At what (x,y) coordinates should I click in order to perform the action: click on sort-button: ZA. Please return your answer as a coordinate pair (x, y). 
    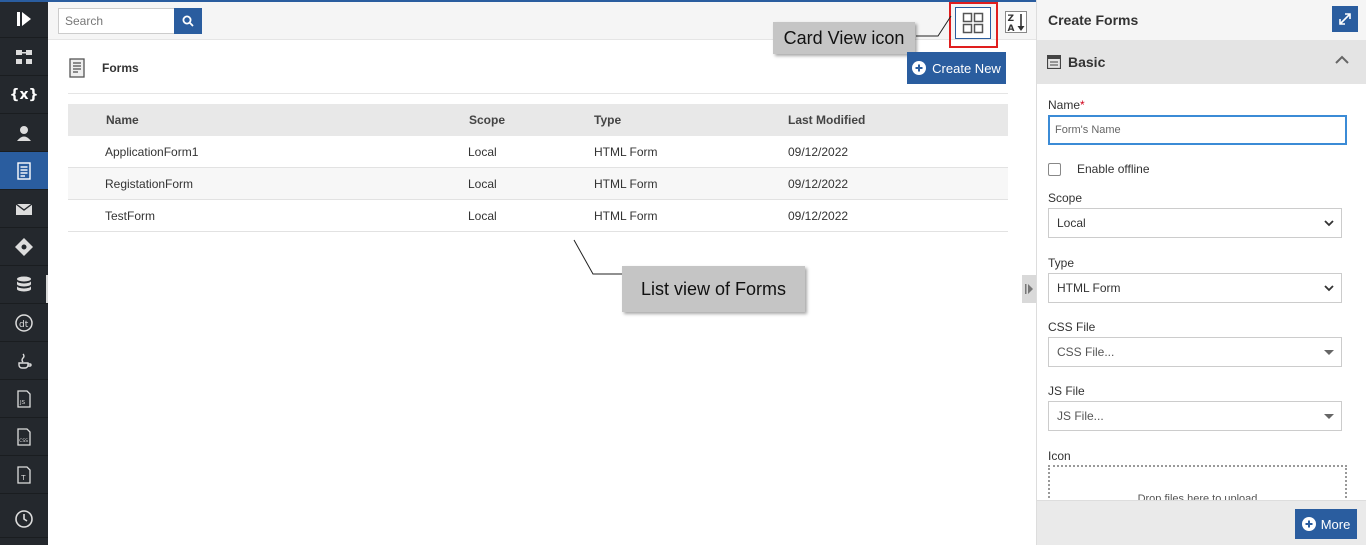
    Looking at the image, I should click on (1016, 22).